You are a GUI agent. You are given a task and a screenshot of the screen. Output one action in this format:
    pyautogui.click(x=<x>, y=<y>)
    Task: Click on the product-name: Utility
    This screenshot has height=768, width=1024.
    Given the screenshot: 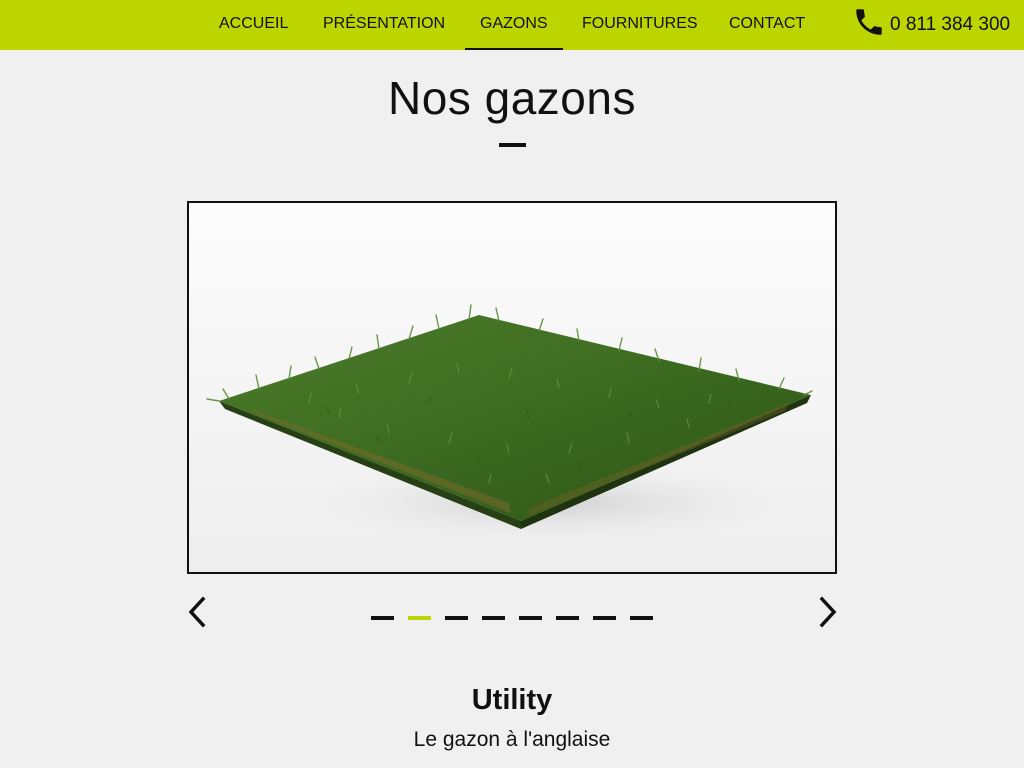 What is the action you would take?
    pyautogui.click(x=512, y=700)
    